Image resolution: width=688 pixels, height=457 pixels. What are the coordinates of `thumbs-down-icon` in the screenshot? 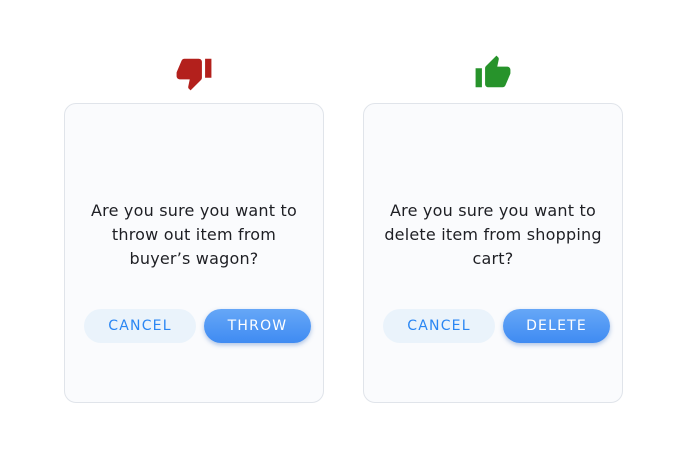 It's located at (194, 73).